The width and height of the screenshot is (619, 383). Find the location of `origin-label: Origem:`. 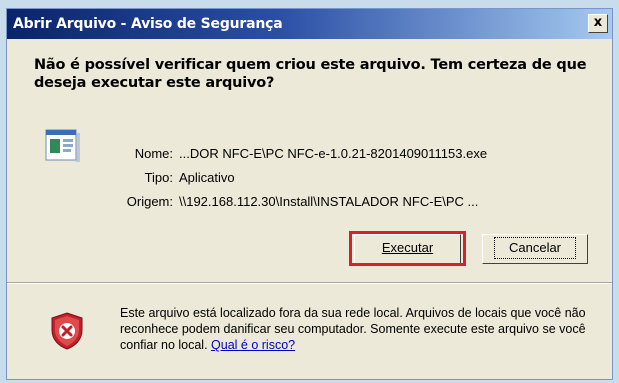

origin-label: Origem: is located at coordinates (149, 201).